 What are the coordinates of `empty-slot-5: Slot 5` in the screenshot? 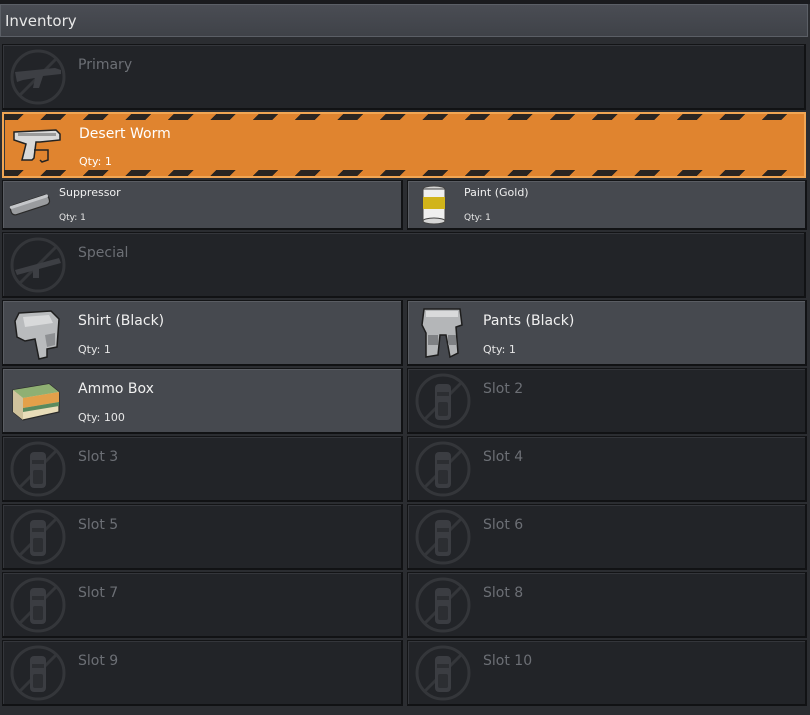 It's located at (202, 537).